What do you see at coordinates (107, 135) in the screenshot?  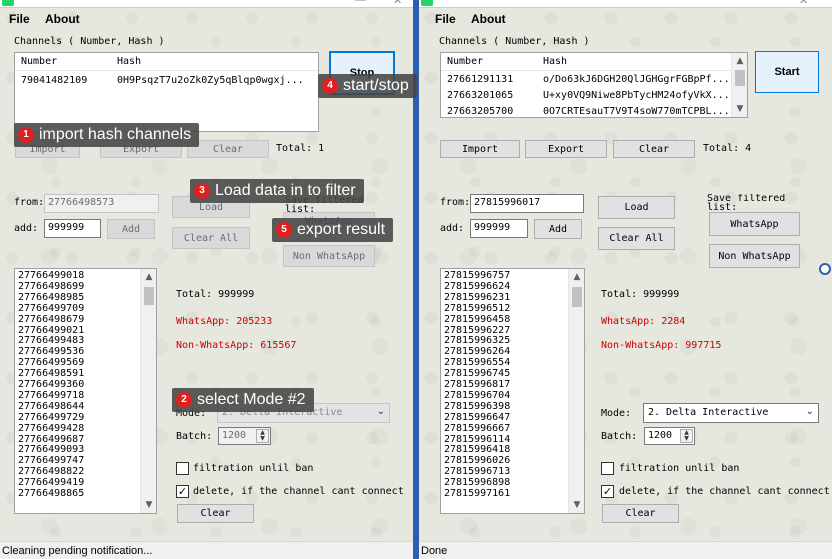 I see `callout-1: 1 import hash channels` at bounding box center [107, 135].